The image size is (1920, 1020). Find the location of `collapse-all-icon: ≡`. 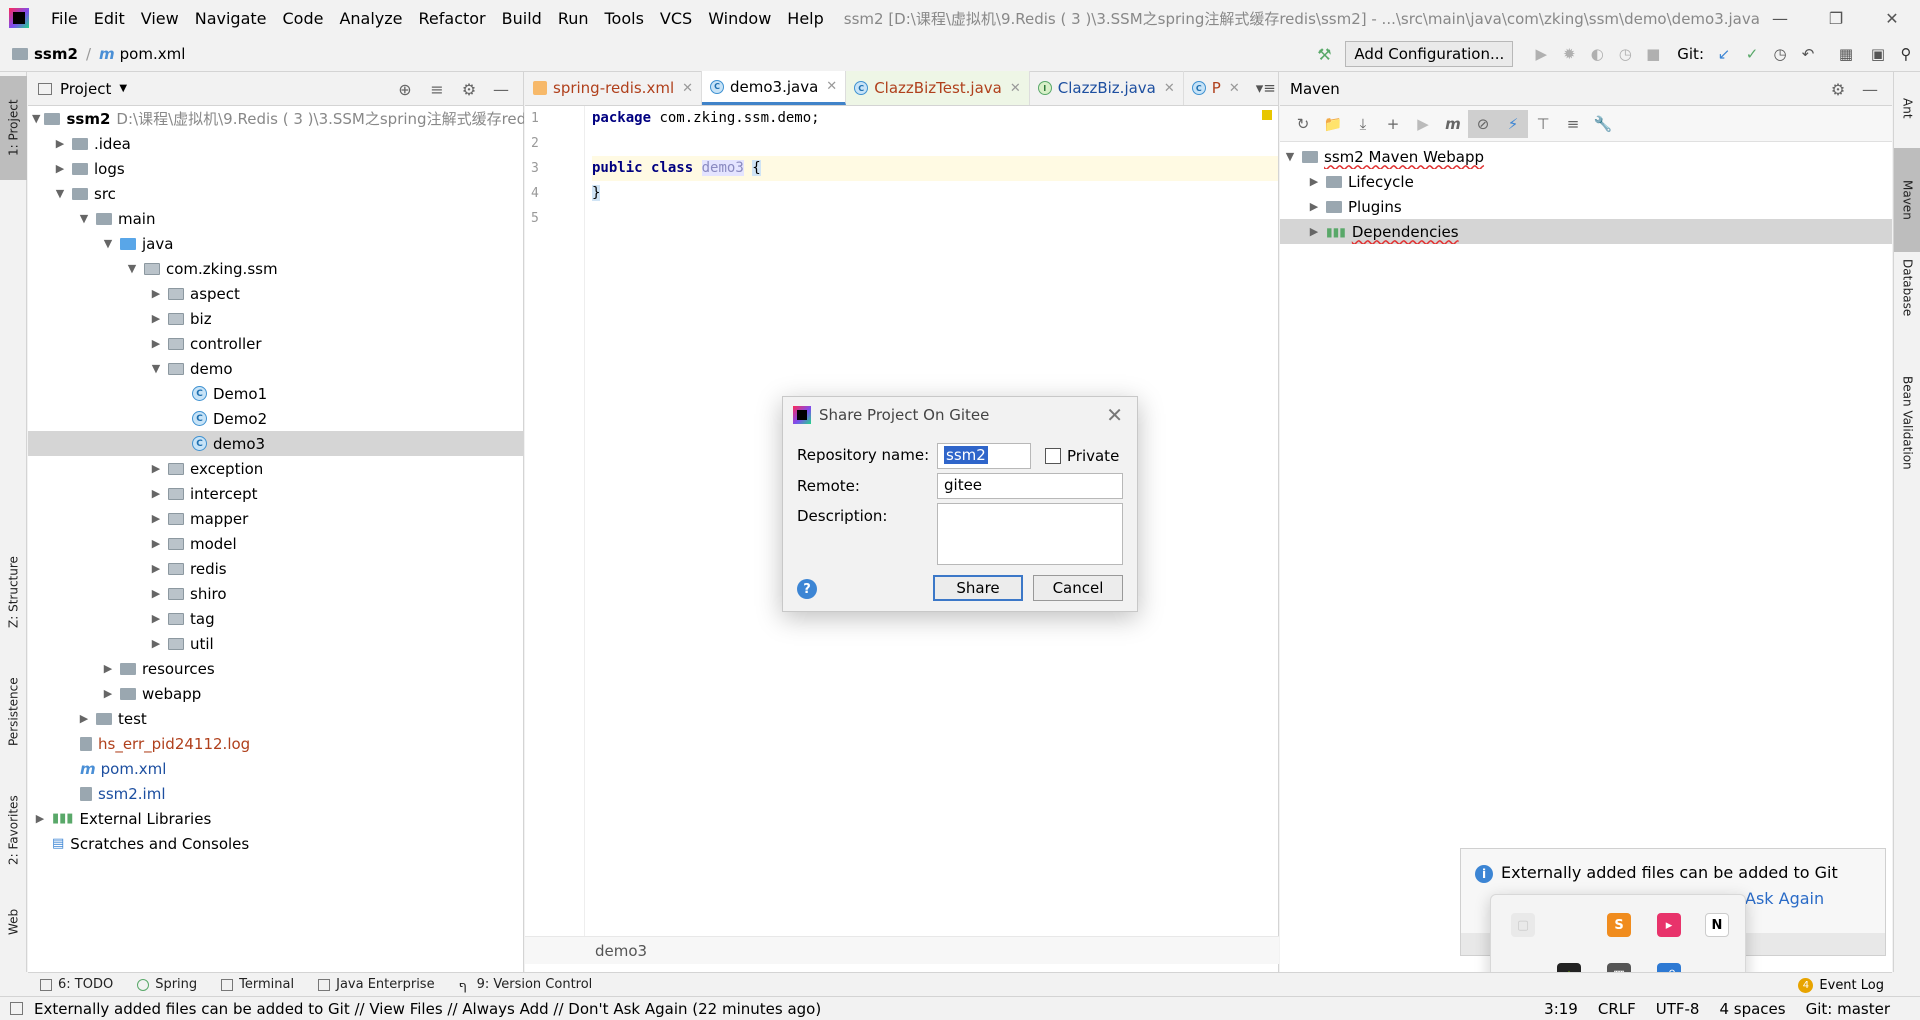

collapse-all-icon: ≡ is located at coordinates (1573, 124).